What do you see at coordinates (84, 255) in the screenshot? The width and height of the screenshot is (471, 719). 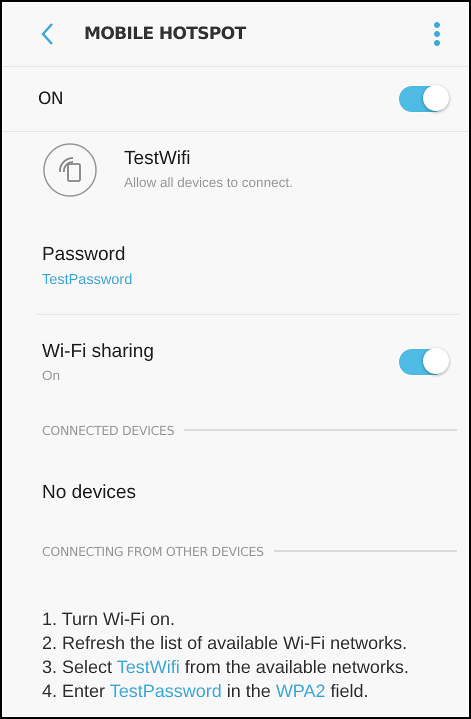 I see `password-label: Password` at bounding box center [84, 255].